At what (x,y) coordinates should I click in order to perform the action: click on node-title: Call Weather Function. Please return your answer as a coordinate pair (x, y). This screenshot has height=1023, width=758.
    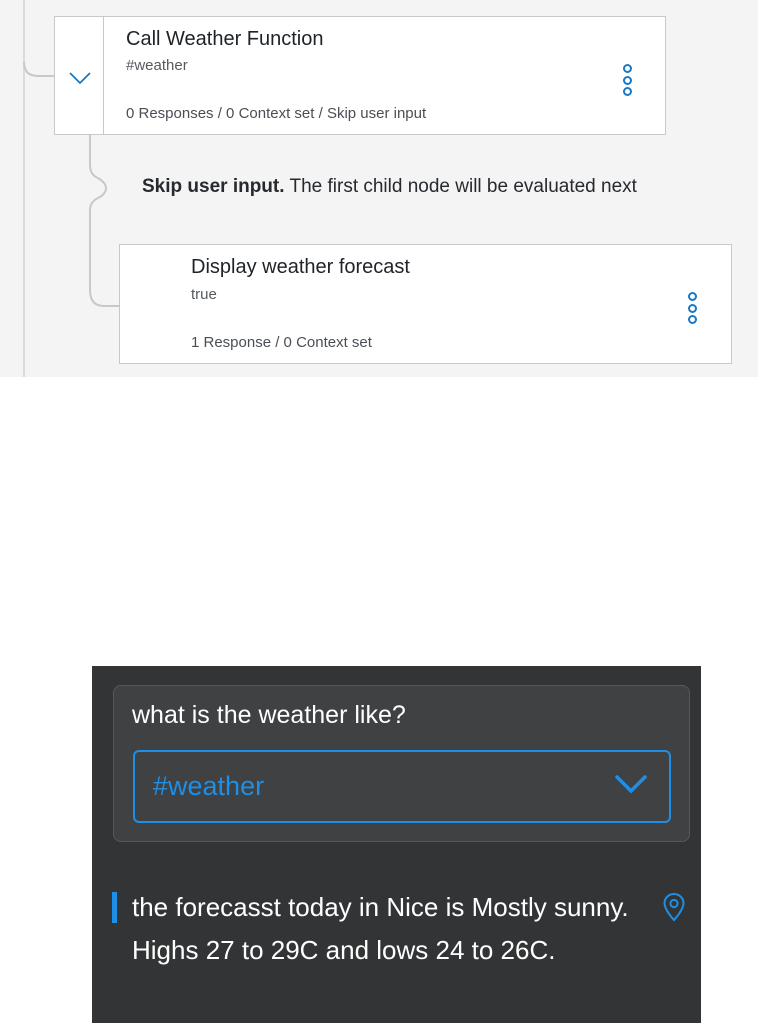
    Looking at the image, I should click on (225, 39).